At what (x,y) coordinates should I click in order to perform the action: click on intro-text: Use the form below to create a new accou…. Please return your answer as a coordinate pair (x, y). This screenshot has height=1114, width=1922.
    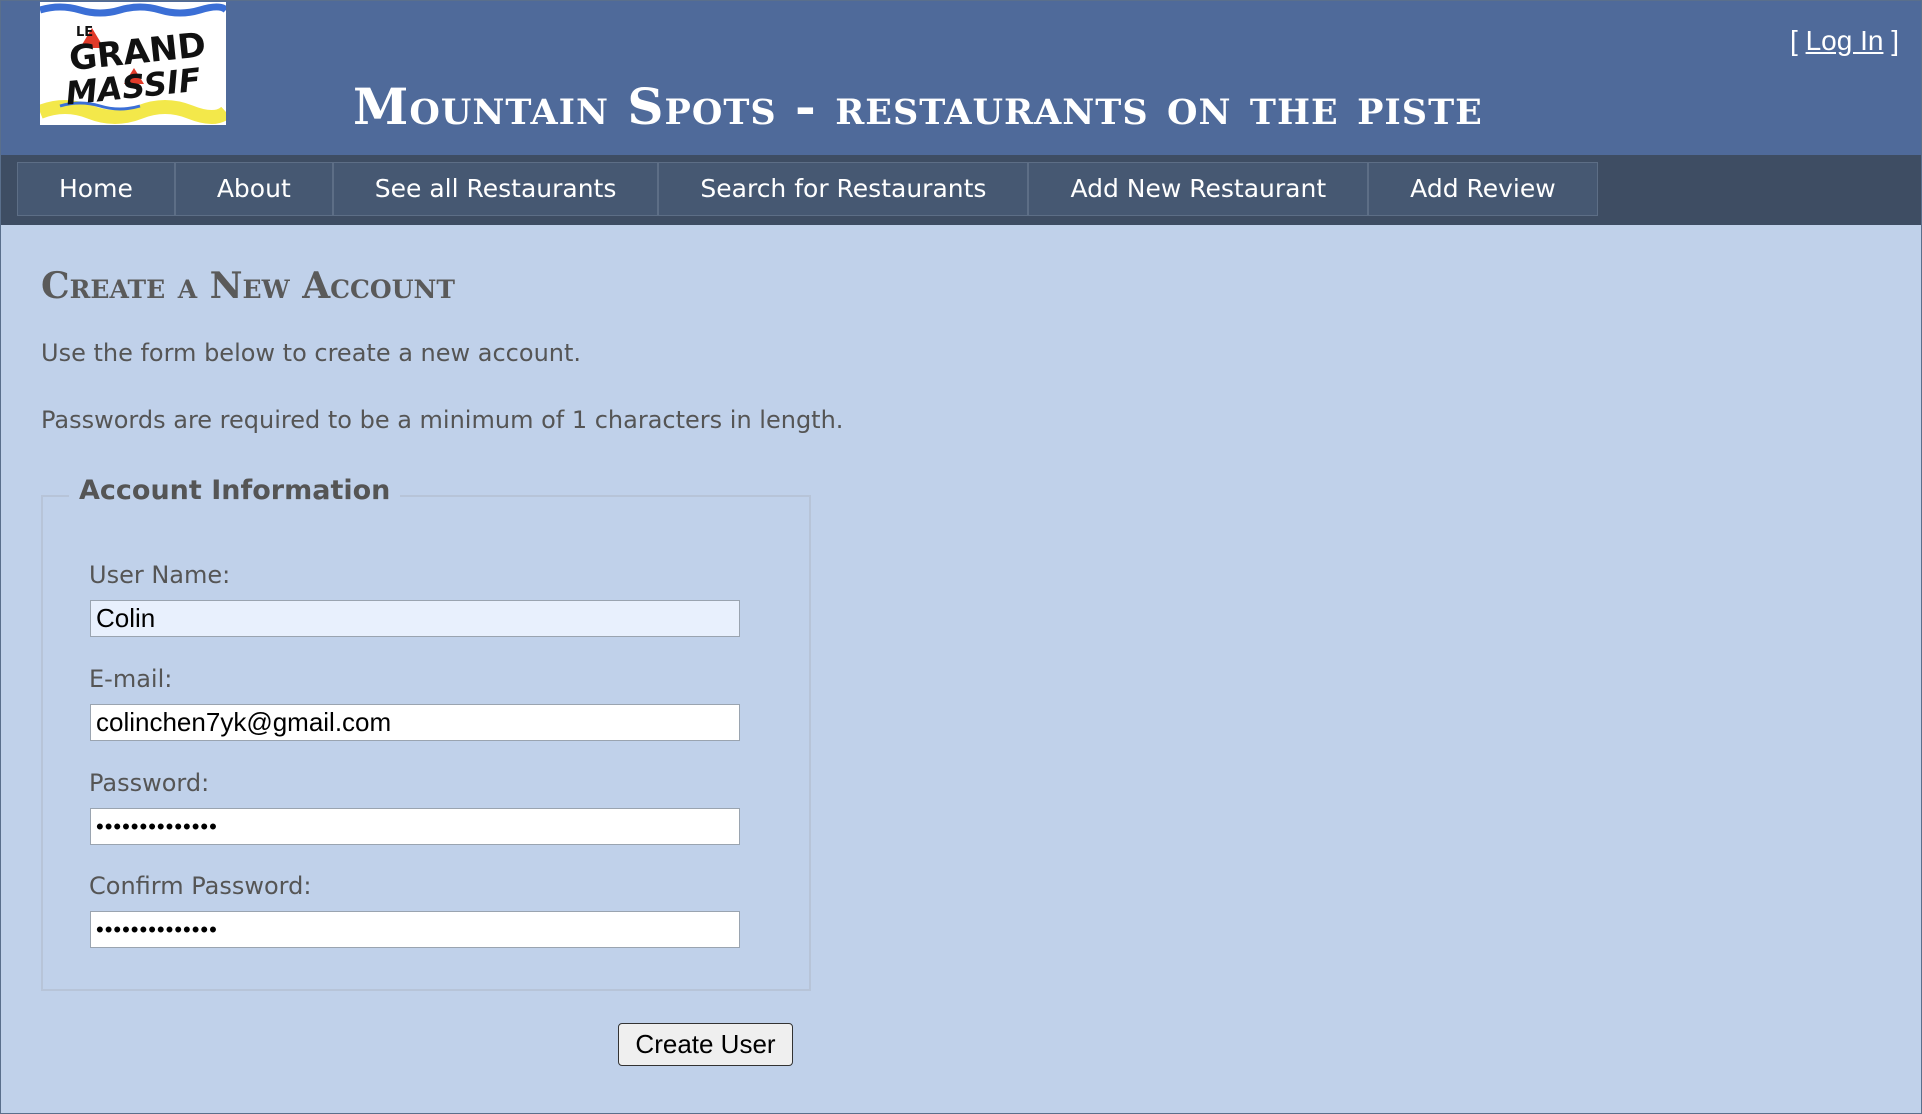
    Looking at the image, I should click on (311, 353).